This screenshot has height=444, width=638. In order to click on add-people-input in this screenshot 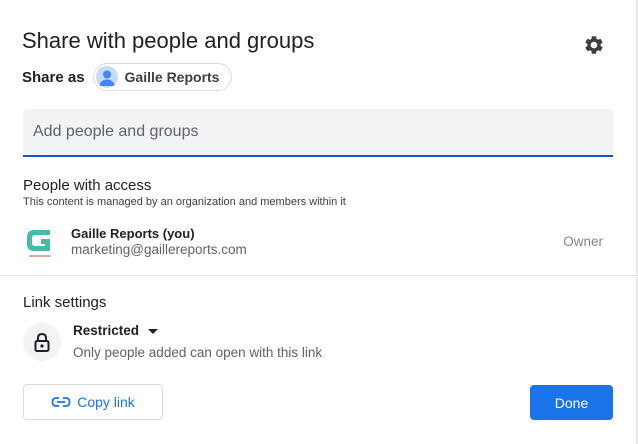, I will do `click(318, 132)`.